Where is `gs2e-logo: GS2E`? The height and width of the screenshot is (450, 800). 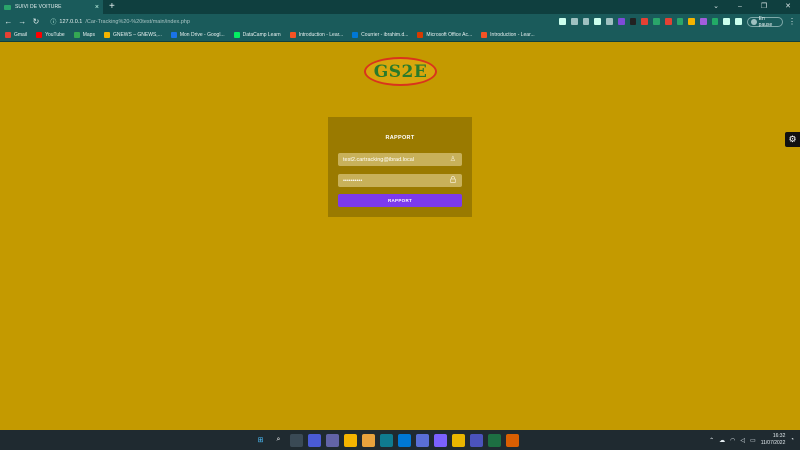 gs2e-logo: GS2E is located at coordinates (400, 71).